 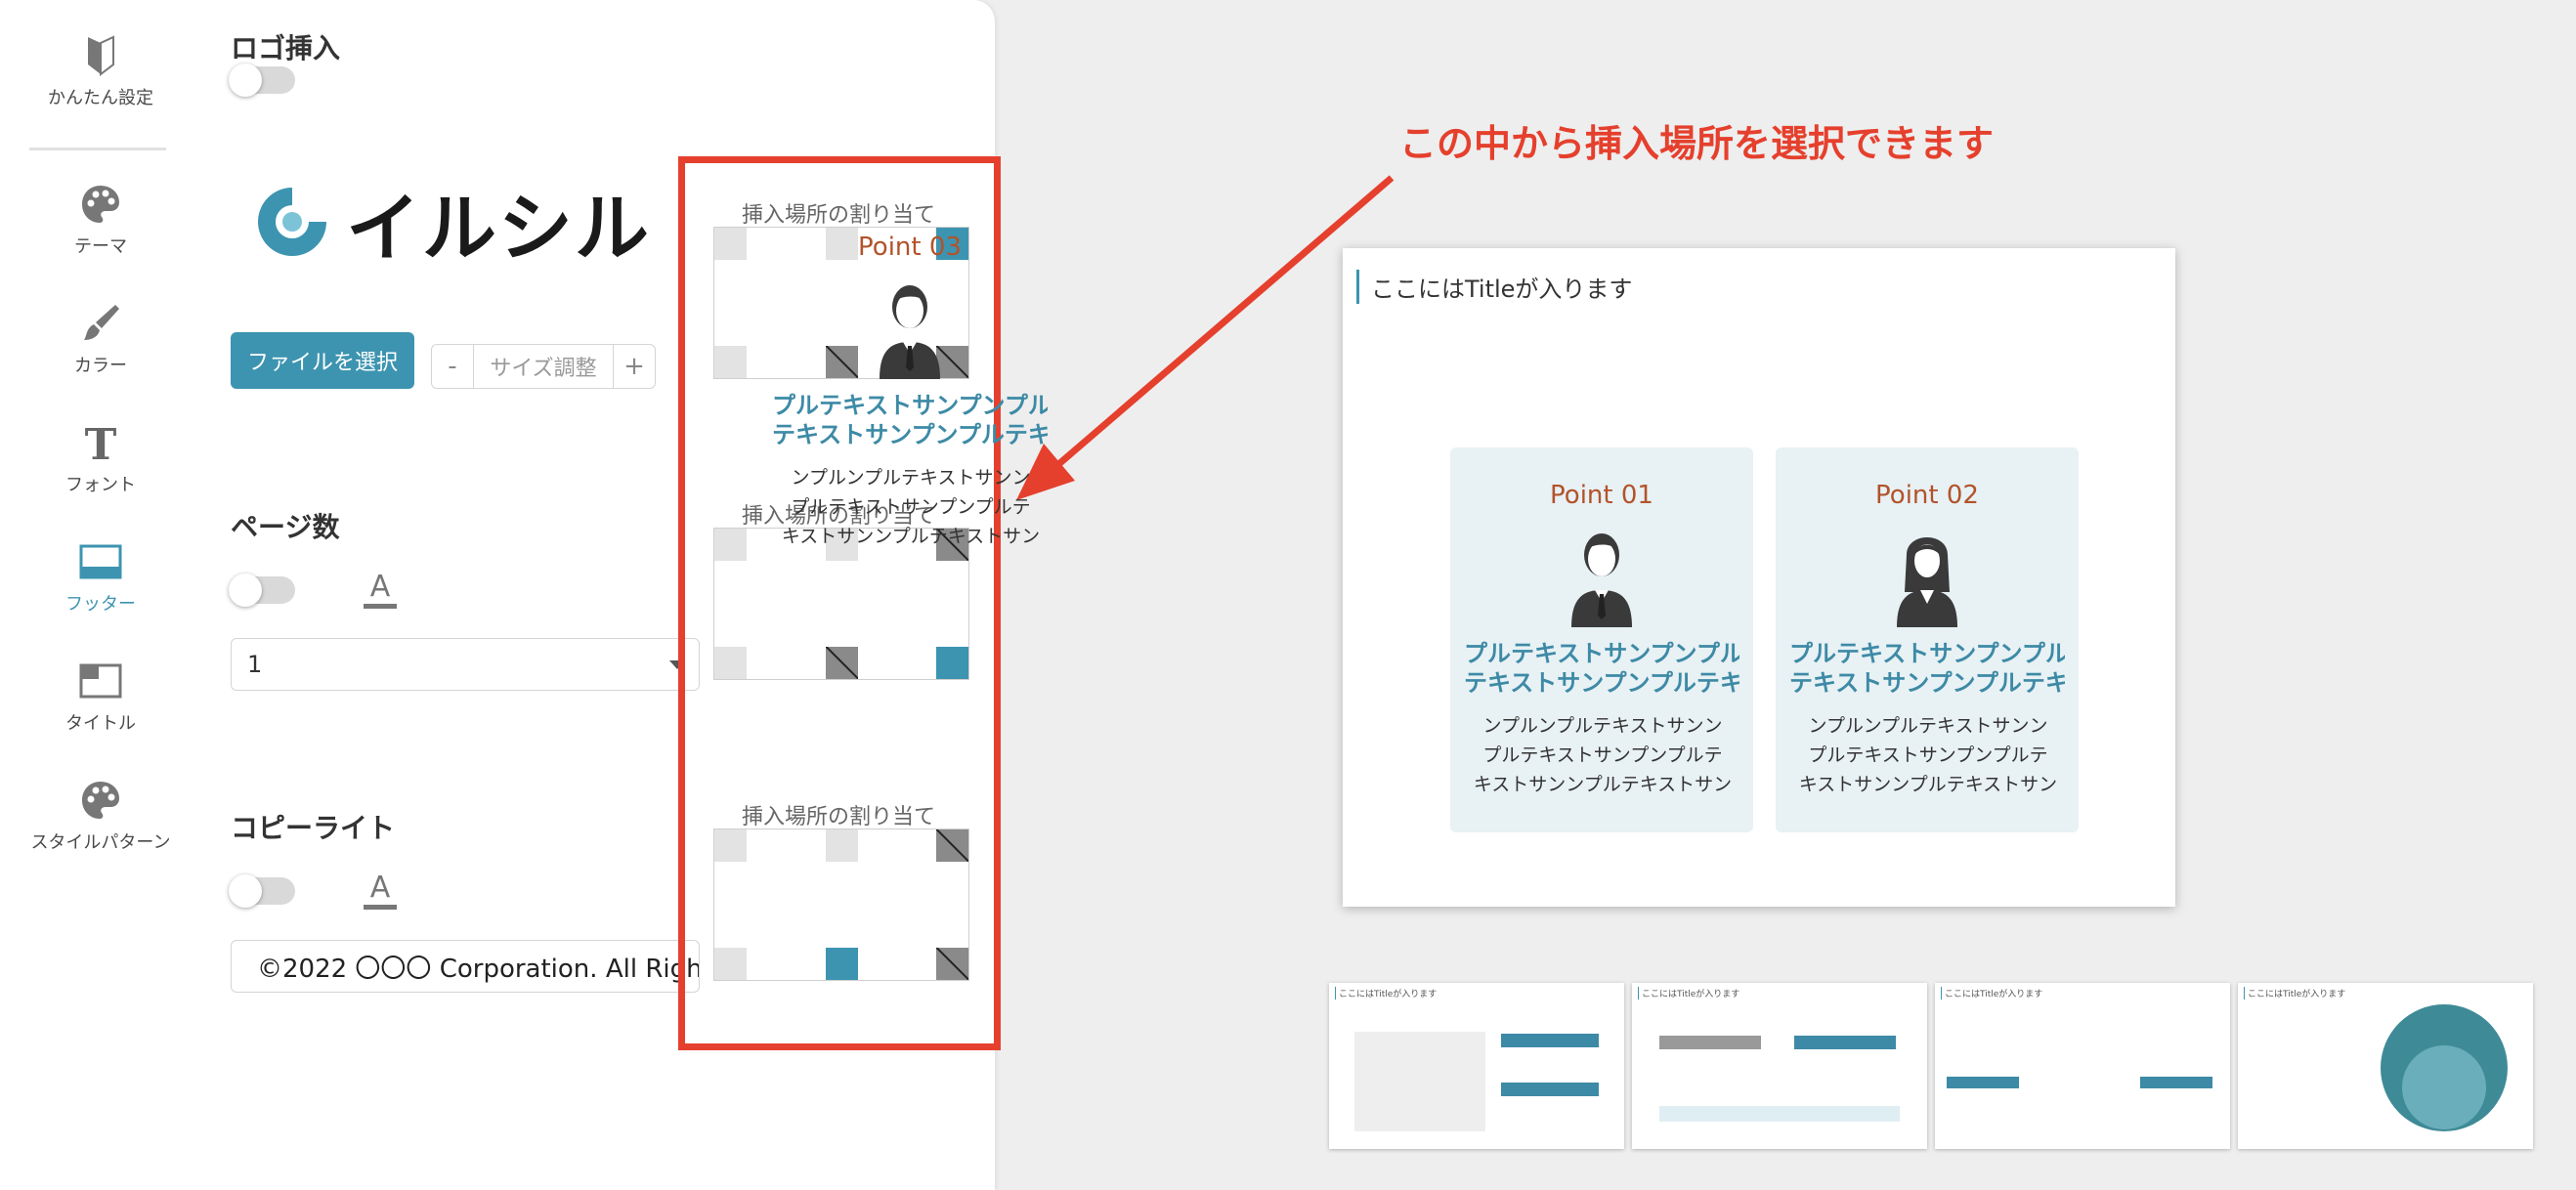 What do you see at coordinates (453, 366) in the screenshot?
I see `size-decrease-button: -` at bounding box center [453, 366].